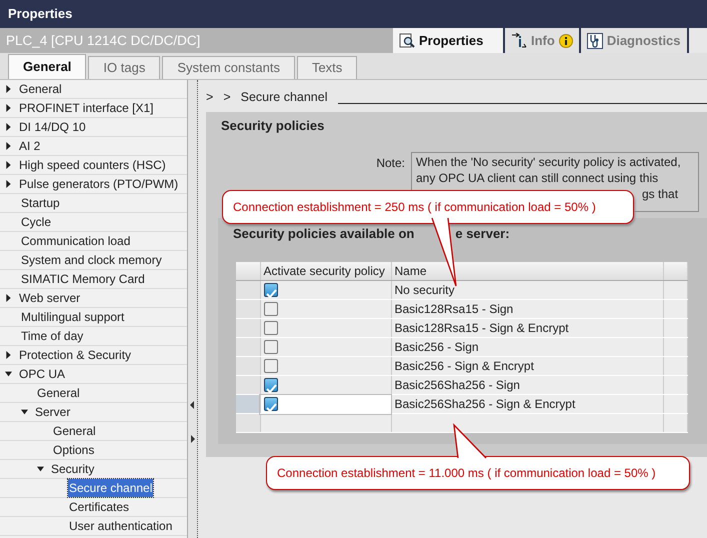  Describe the element at coordinates (74, 450) in the screenshot. I see `tree-item: Options` at that location.